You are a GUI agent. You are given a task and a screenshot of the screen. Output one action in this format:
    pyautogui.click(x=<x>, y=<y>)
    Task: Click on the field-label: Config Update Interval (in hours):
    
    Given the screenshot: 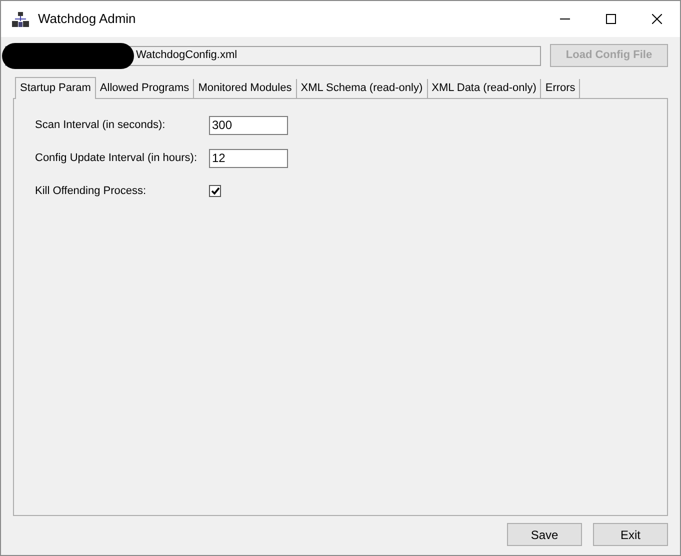 What is the action you would take?
    pyautogui.click(x=116, y=158)
    